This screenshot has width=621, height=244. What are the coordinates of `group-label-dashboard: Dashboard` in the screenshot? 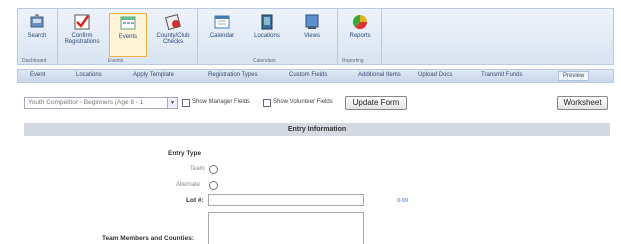 It's located at (34, 61).